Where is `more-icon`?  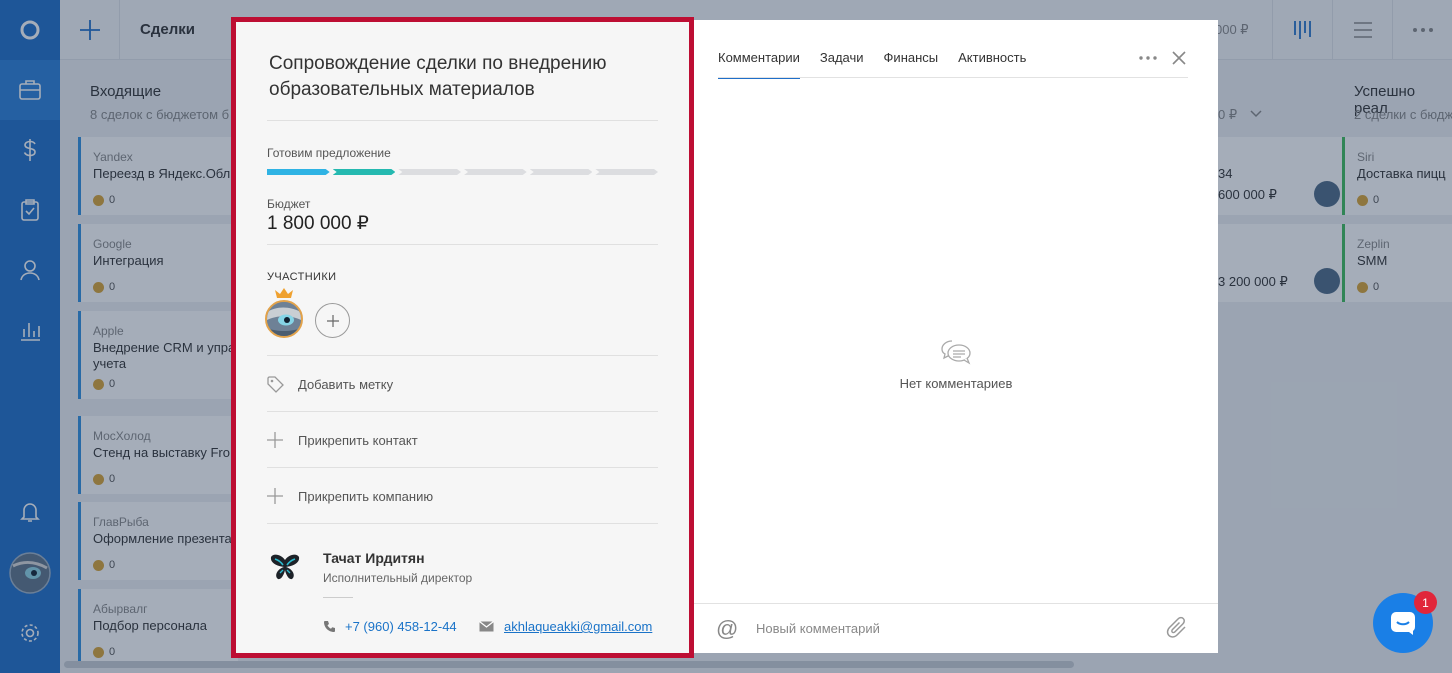 more-icon is located at coordinates (1148, 58).